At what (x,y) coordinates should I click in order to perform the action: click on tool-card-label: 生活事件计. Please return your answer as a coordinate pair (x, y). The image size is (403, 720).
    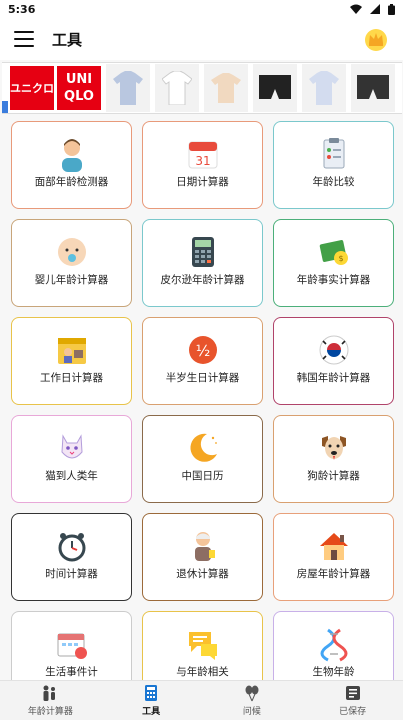
    Looking at the image, I should click on (71, 672).